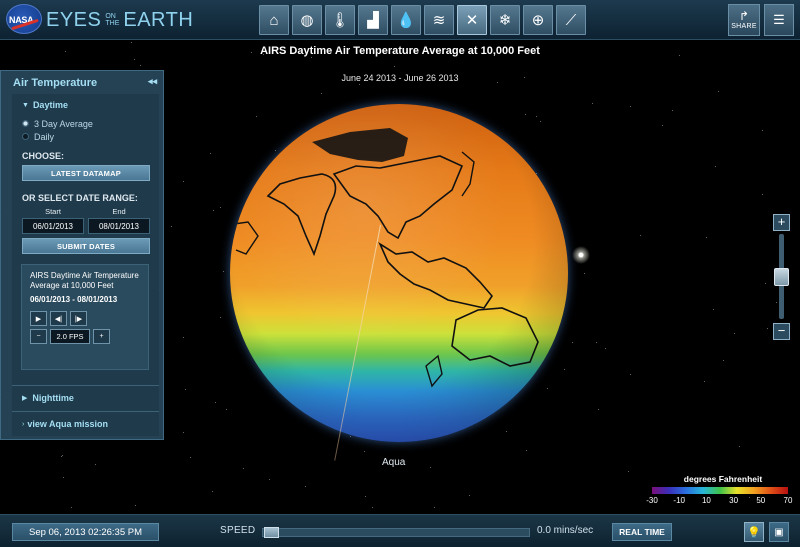 Image resolution: width=800 pixels, height=547 pixels. Describe the element at coordinates (781, 277) in the screenshot. I see `zoom-slider-handle` at that location.